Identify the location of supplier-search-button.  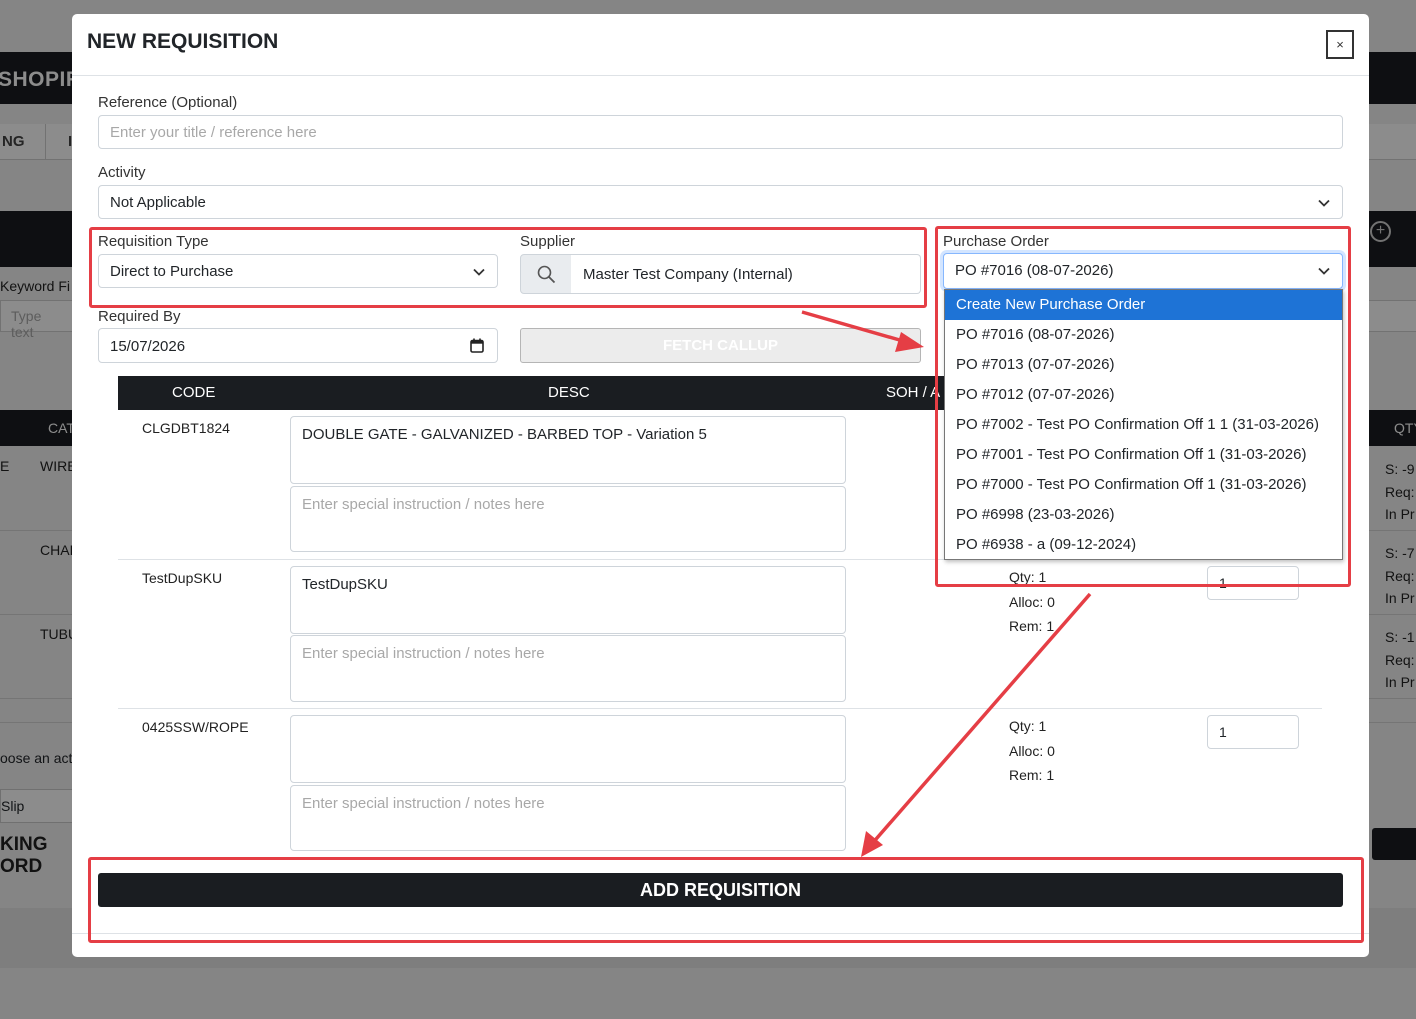
(546, 274).